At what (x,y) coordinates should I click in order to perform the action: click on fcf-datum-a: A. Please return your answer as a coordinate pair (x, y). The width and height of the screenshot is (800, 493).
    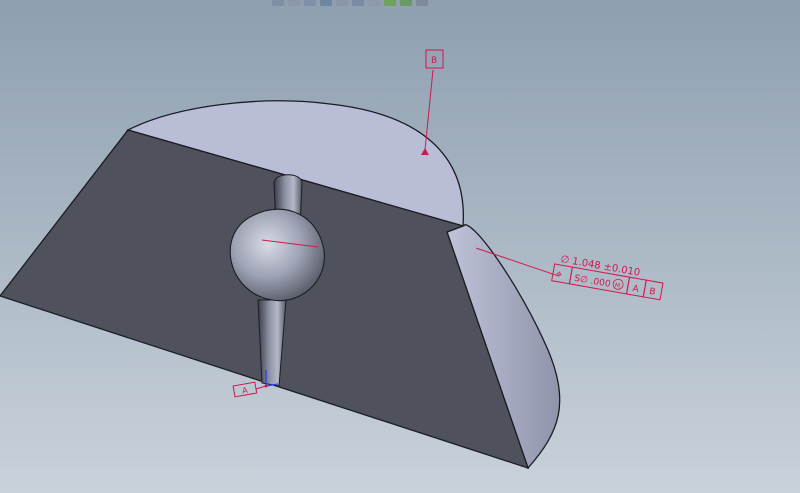
    Looking at the image, I should click on (636, 289).